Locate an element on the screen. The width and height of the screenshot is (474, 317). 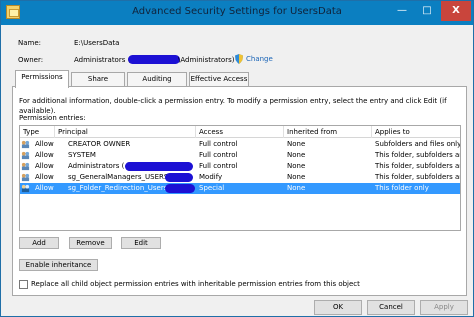
tab-effective-access: Effective Access is located at coordinates (219, 79).